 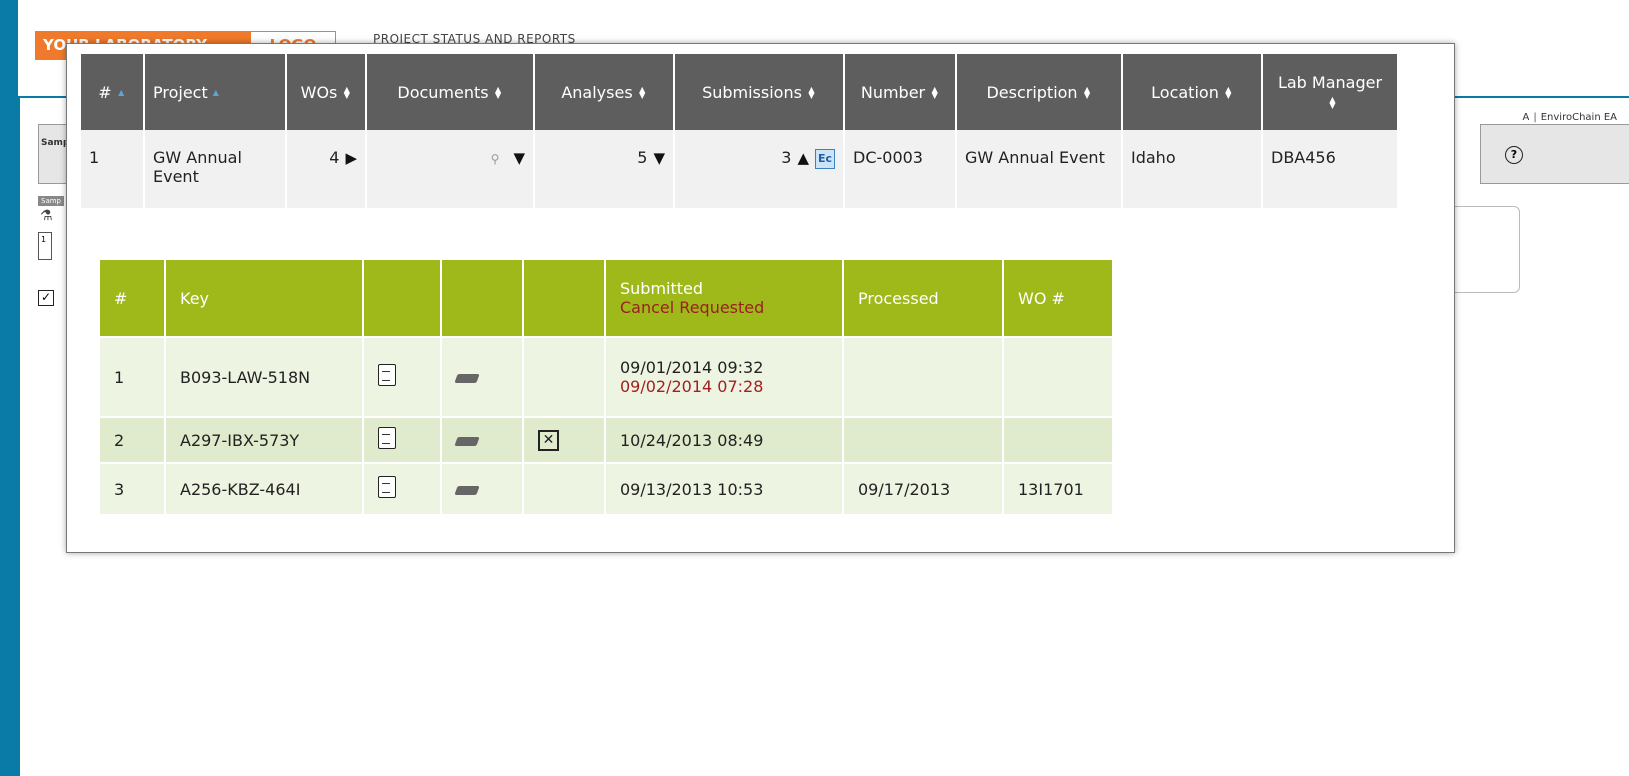 What do you see at coordinates (1192, 92) in the screenshot?
I see `col-location: Location ▲ ▼` at bounding box center [1192, 92].